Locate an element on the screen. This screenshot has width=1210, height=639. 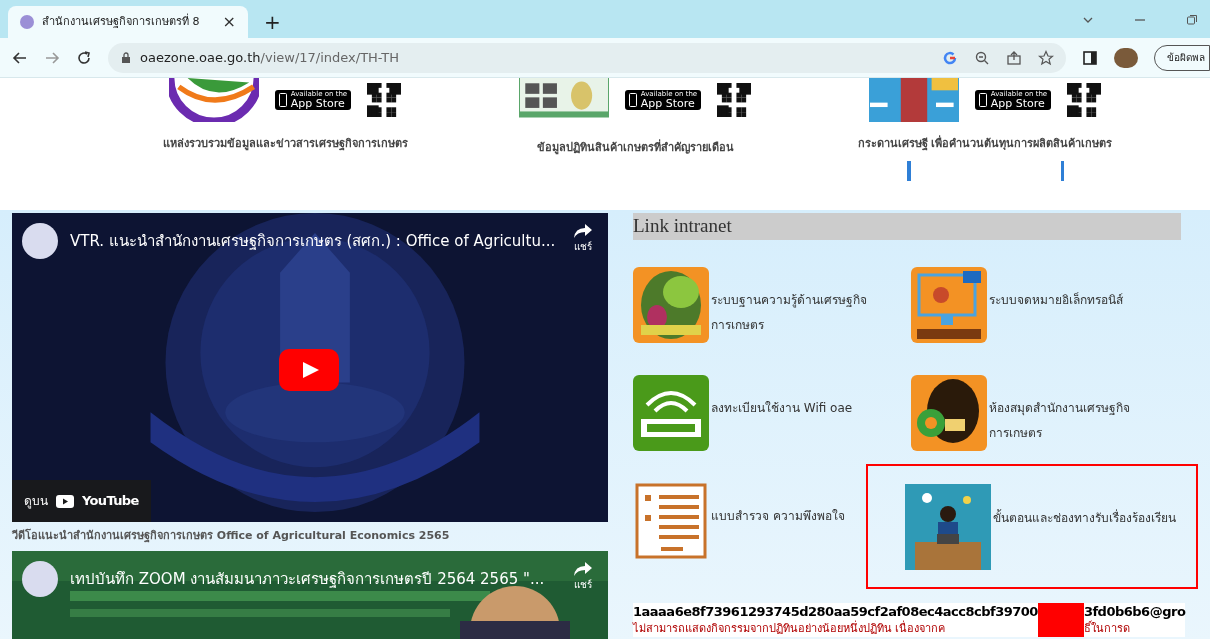
back-icon is located at coordinates (20, 57).